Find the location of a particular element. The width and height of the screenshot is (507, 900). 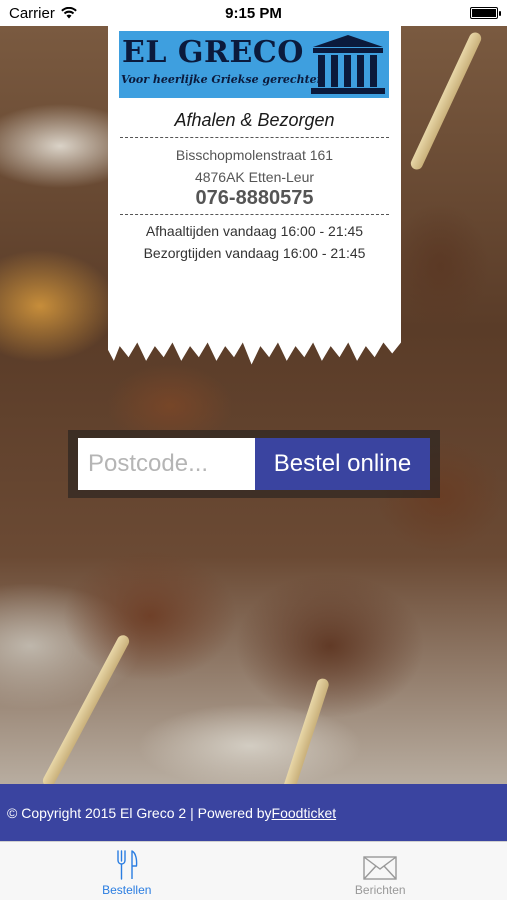

copyright-text: © Copyright 2015 El Greco 2 | Powered by is located at coordinates (139, 812).